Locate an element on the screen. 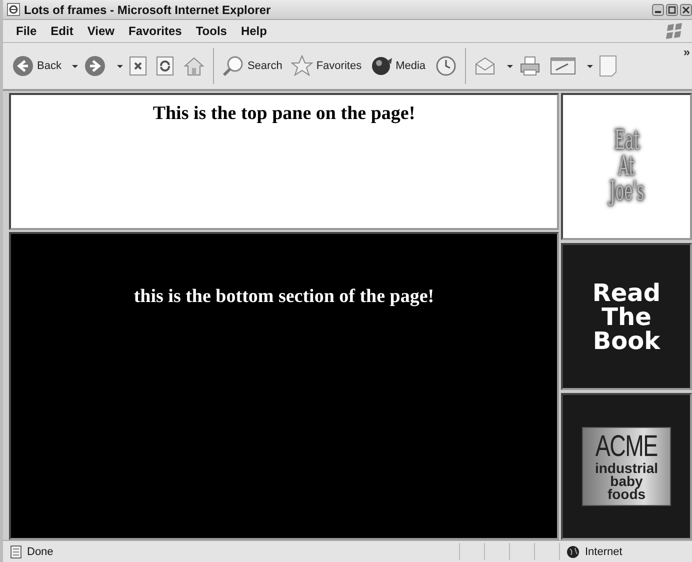  status-text: Done is located at coordinates (40, 552).